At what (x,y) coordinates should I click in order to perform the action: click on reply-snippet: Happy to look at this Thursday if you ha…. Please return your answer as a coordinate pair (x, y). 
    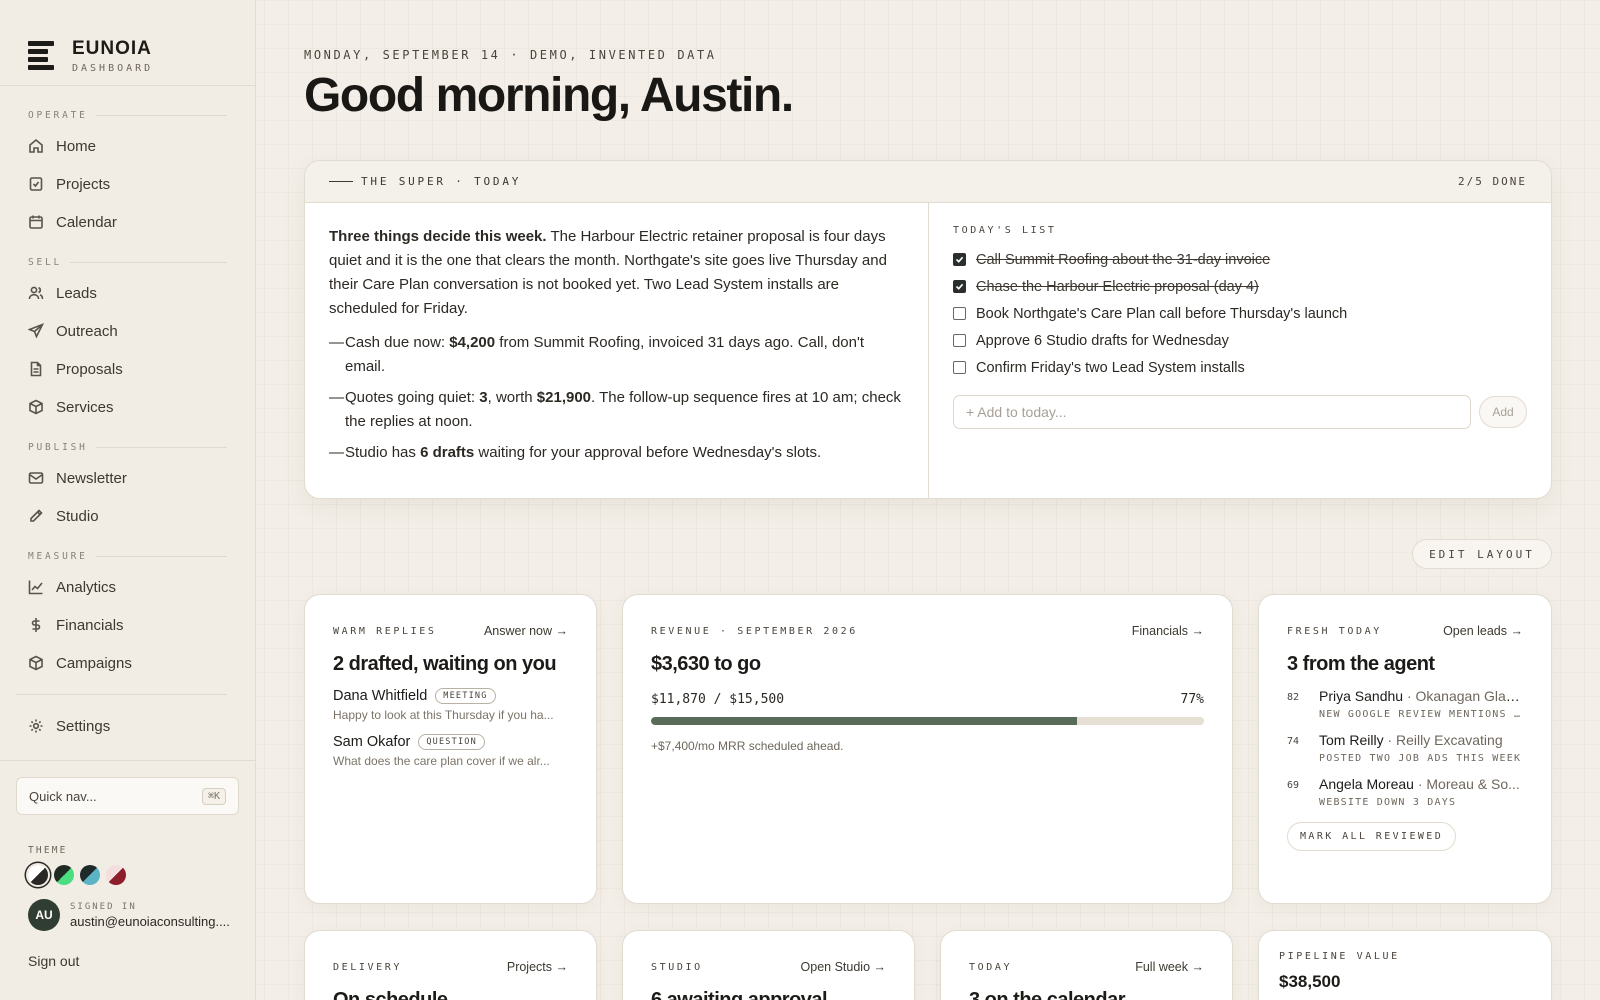
    Looking at the image, I should click on (443, 715).